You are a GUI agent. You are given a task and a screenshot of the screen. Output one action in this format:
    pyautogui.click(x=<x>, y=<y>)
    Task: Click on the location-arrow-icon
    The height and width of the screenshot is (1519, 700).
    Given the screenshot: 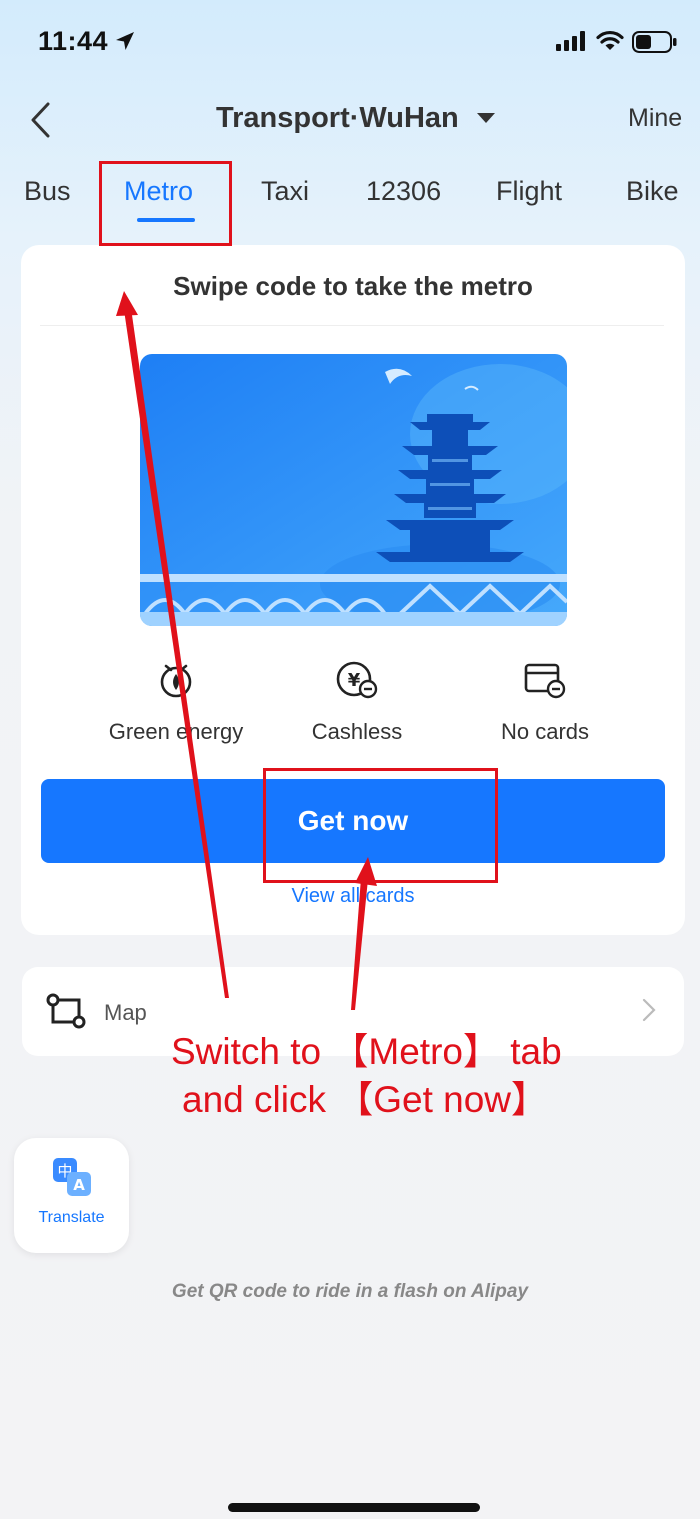 What is the action you would take?
    pyautogui.click(x=125, y=41)
    